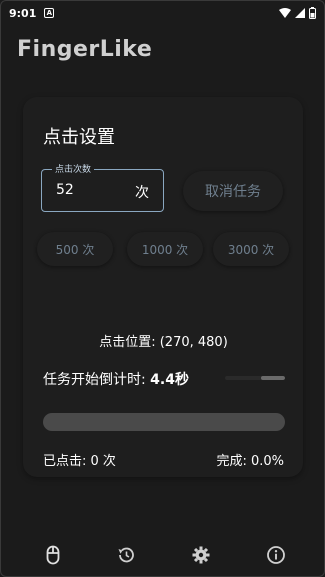  I want to click on nav-item-history, so click(126, 555).